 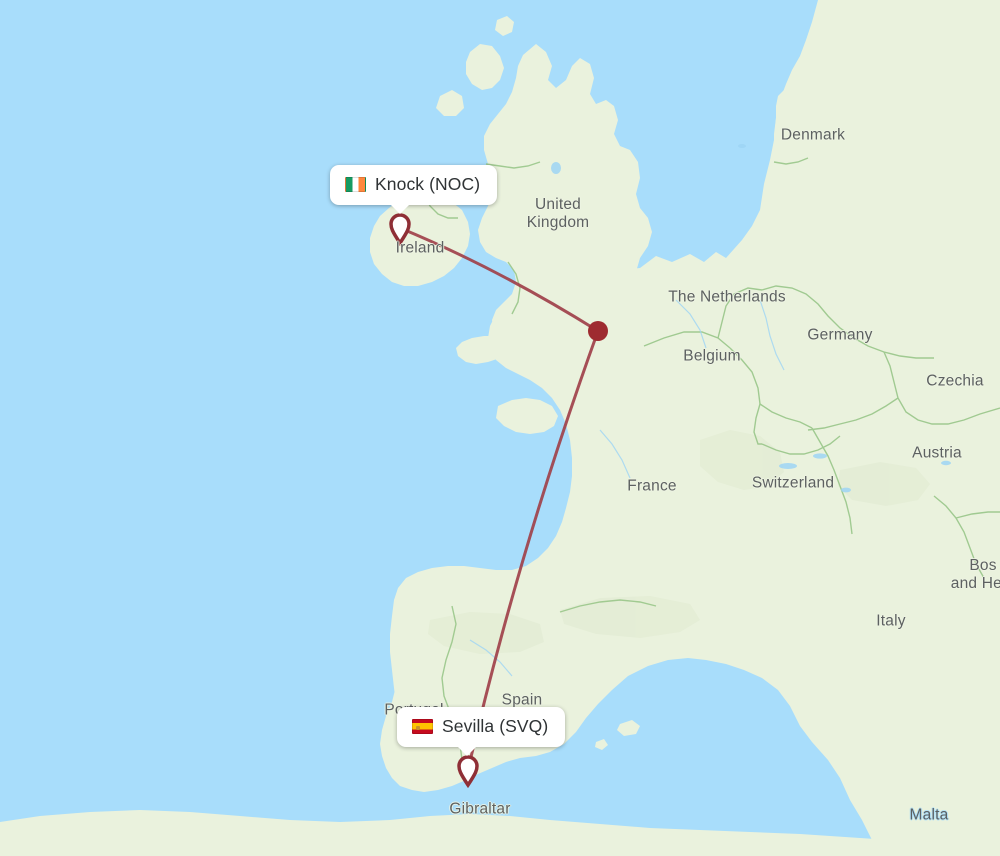 What do you see at coordinates (598, 331) in the screenshot?
I see `waypoint-marker` at bounding box center [598, 331].